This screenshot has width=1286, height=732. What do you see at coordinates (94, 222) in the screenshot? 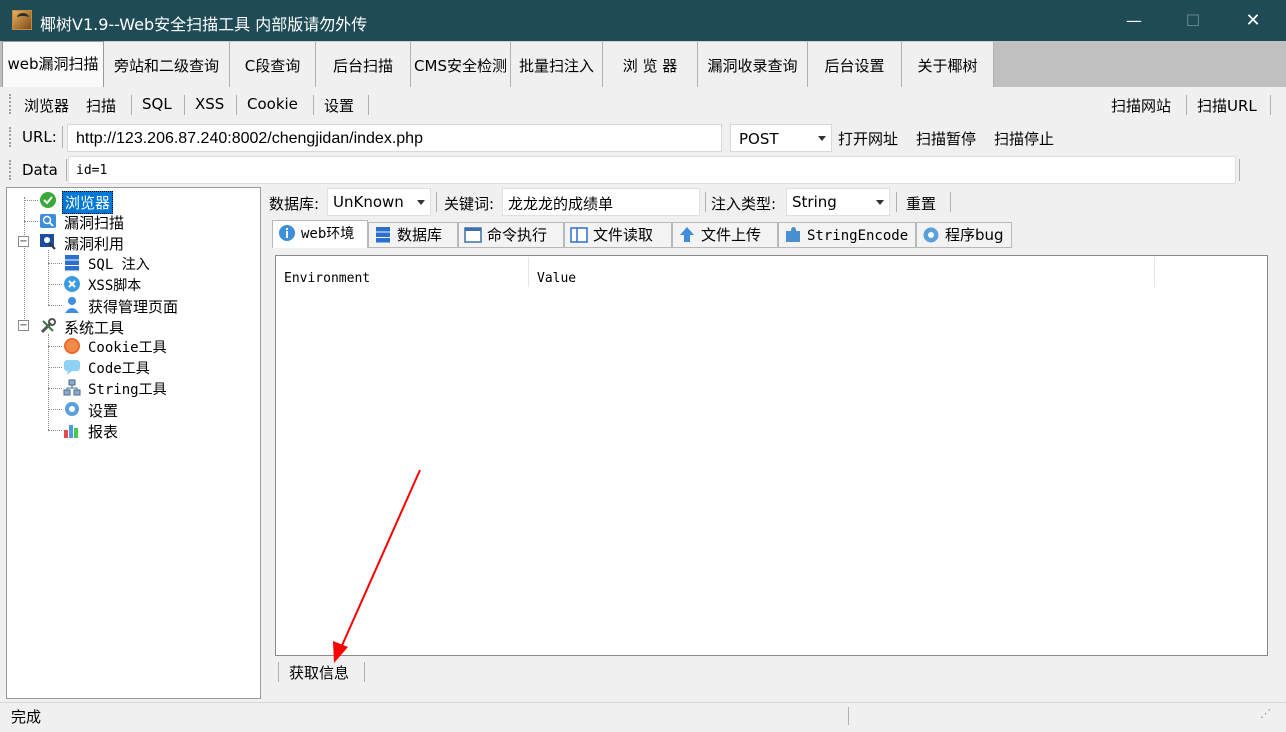
I see `tree-item-vuln-scan: 漏洞扫描` at bounding box center [94, 222].